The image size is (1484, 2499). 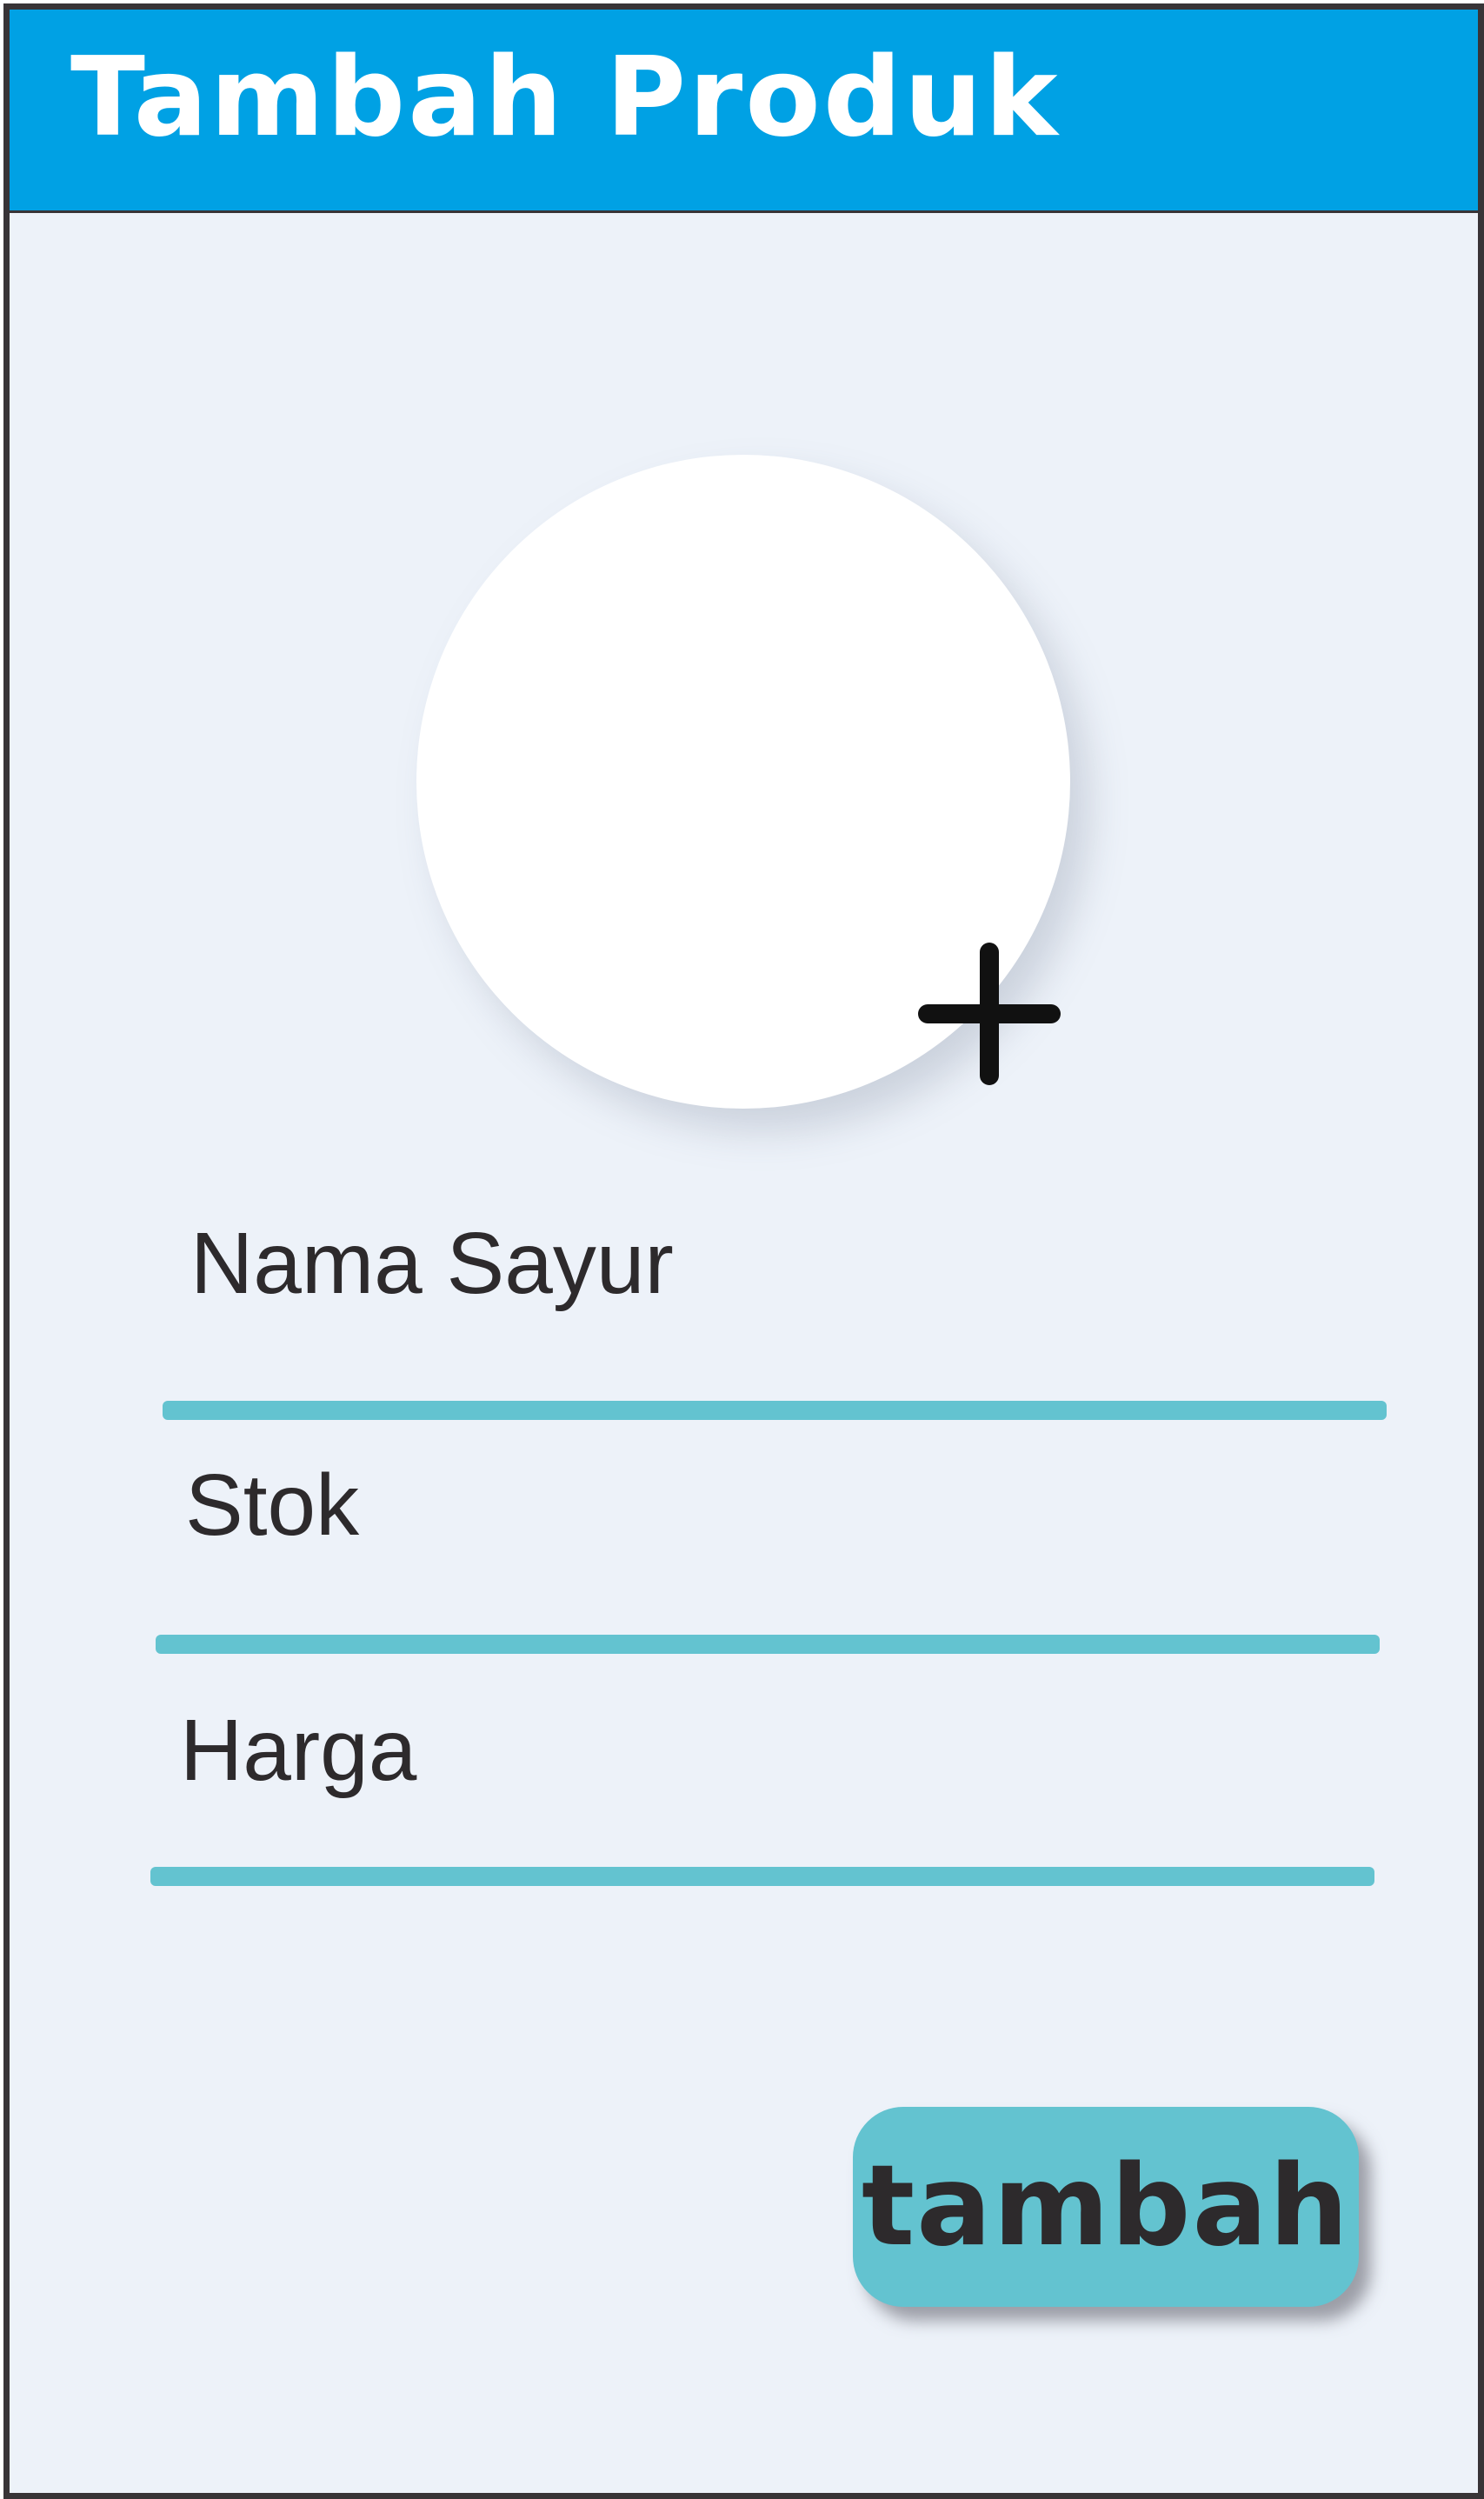 I want to click on page-title: Tambah Produk, so click(x=565, y=97).